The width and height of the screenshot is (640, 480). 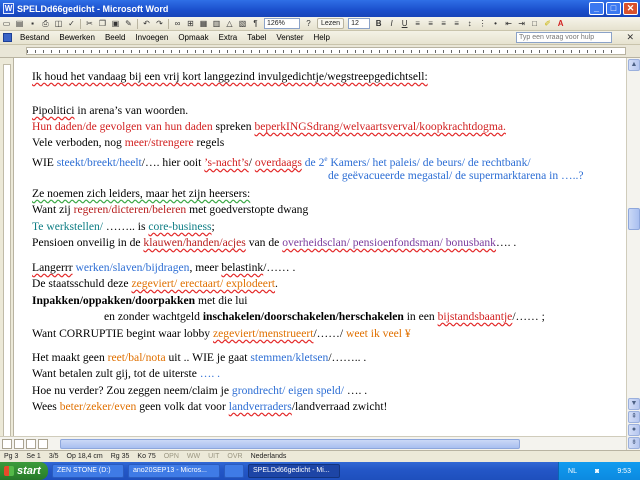 What do you see at coordinates (58, 24) in the screenshot?
I see `print-preview-icon: ◫` at bounding box center [58, 24].